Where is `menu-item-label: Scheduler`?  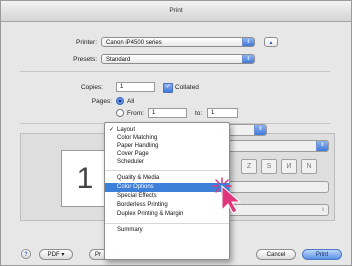 menu-item-label: Scheduler is located at coordinates (131, 162).